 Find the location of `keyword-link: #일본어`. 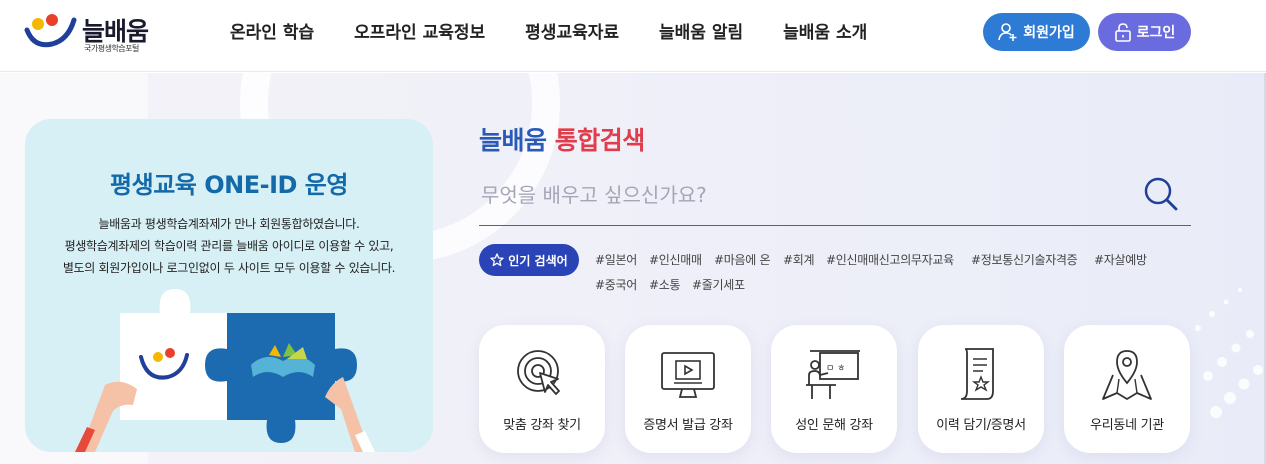

keyword-link: #일본어 is located at coordinates (616, 259).